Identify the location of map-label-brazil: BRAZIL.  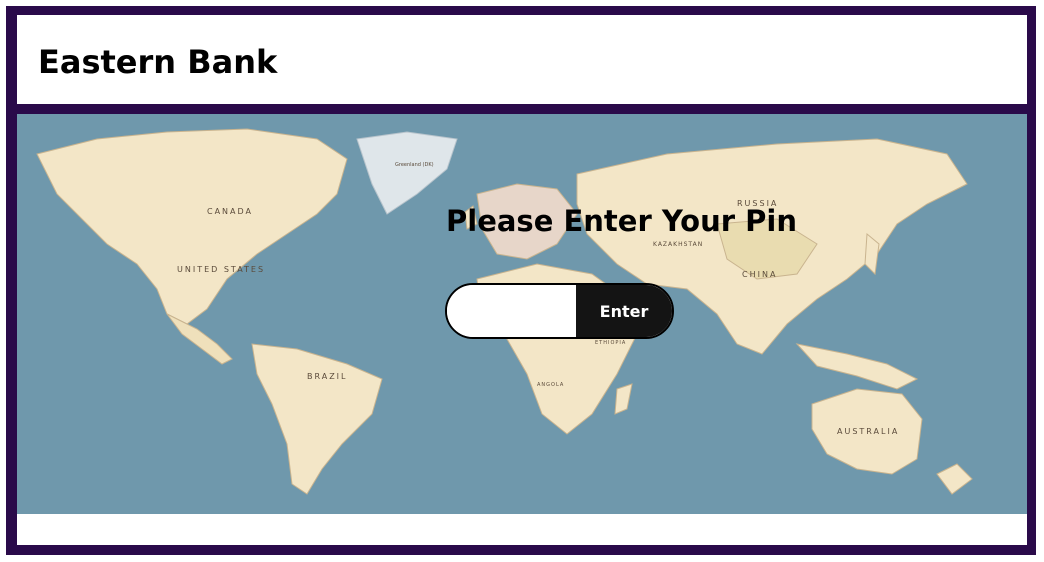
(327, 376).